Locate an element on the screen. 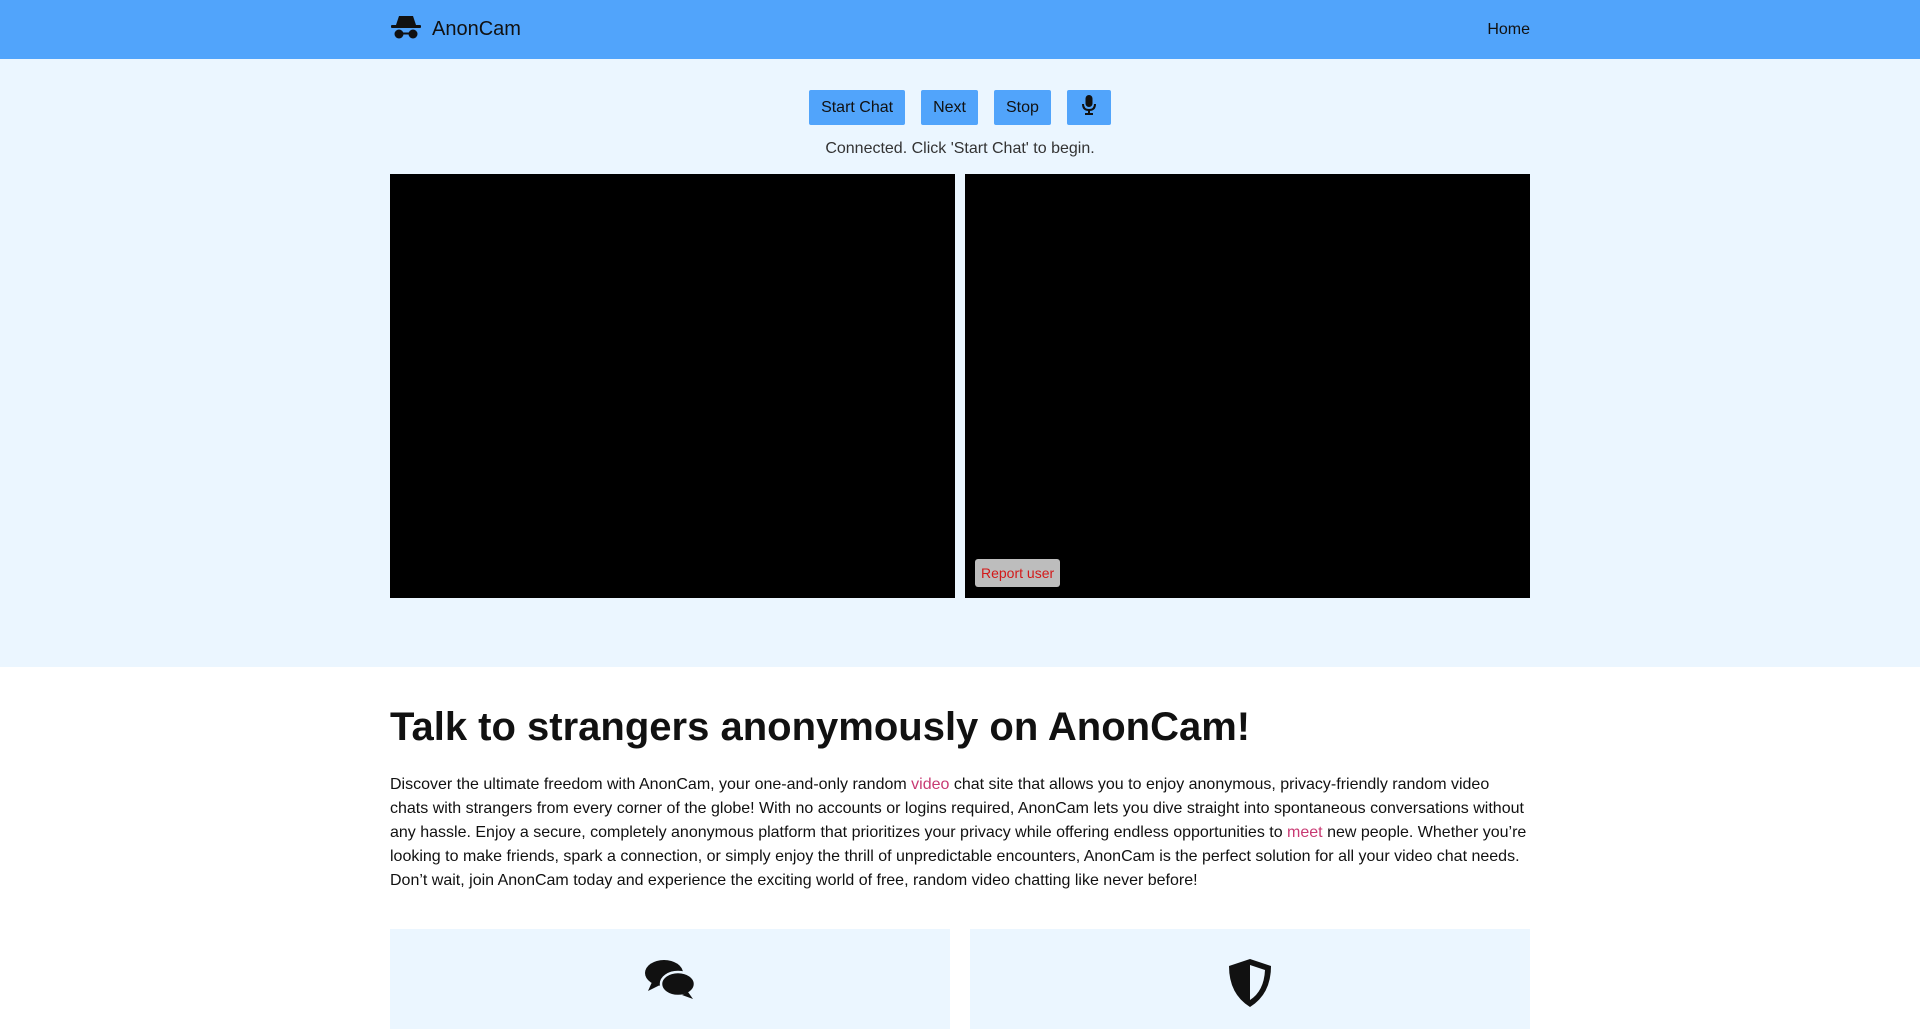 This screenshot has width=1920, height=1029. start-chat-button: Start Chat is located at coordinates (857, 107).